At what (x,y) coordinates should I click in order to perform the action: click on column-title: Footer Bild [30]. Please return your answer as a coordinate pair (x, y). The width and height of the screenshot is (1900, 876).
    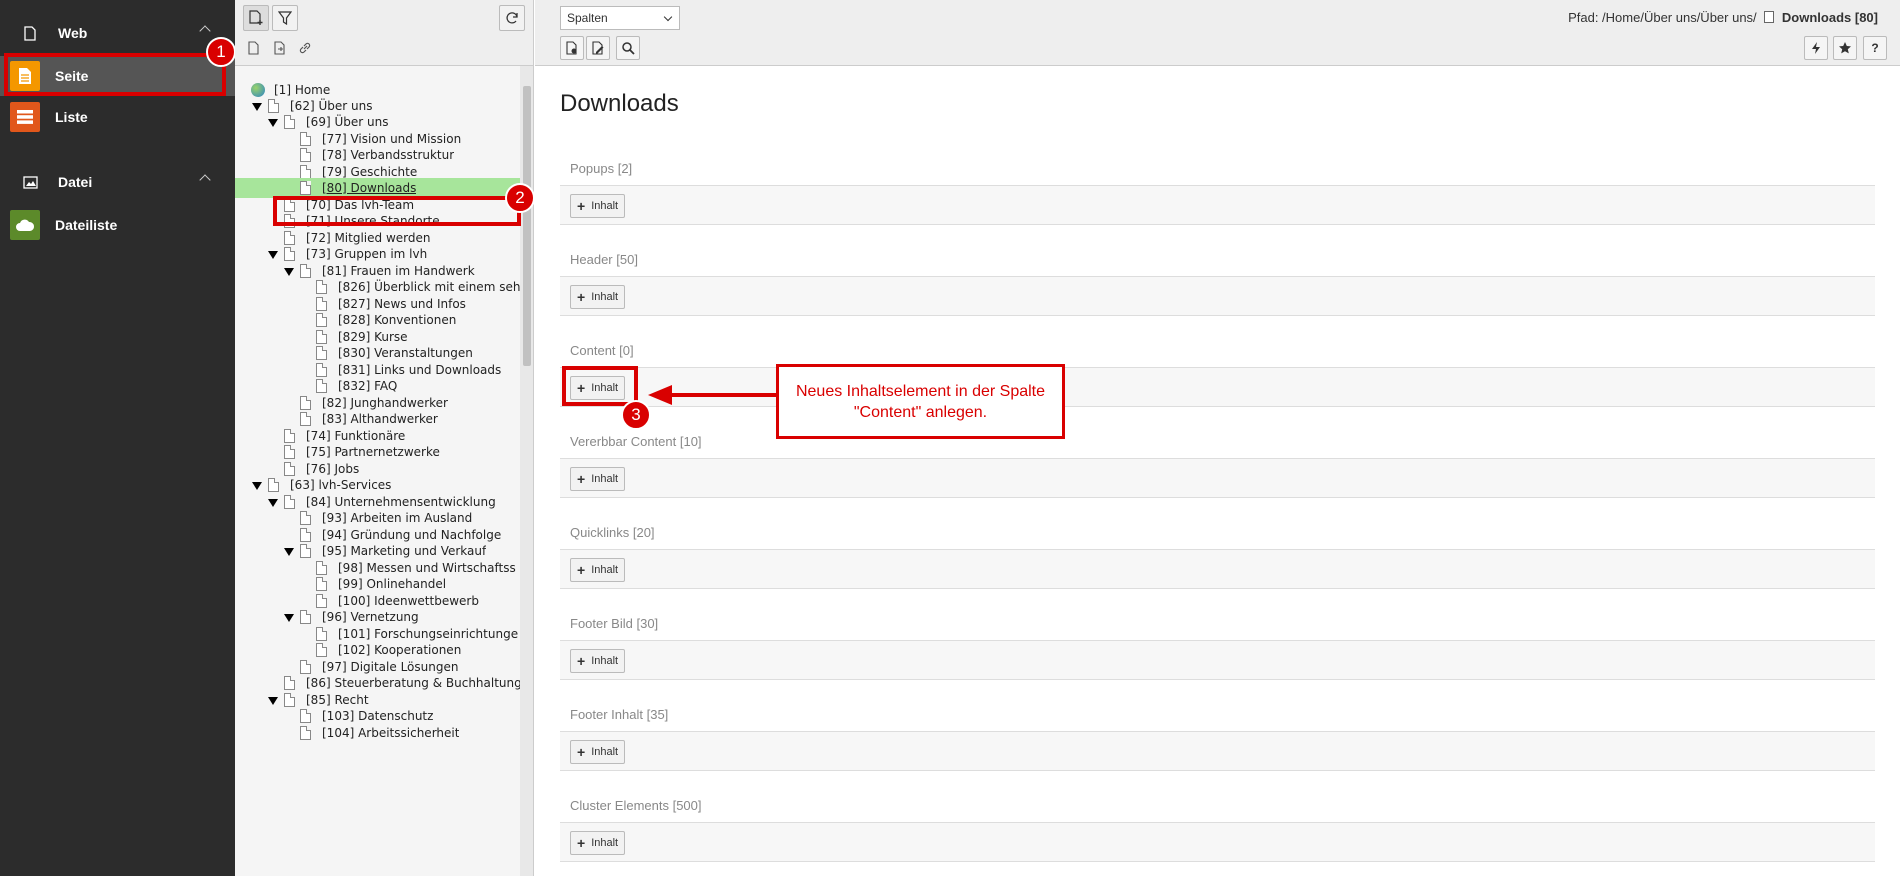
    Looking at the image, I should click on (614, 623).